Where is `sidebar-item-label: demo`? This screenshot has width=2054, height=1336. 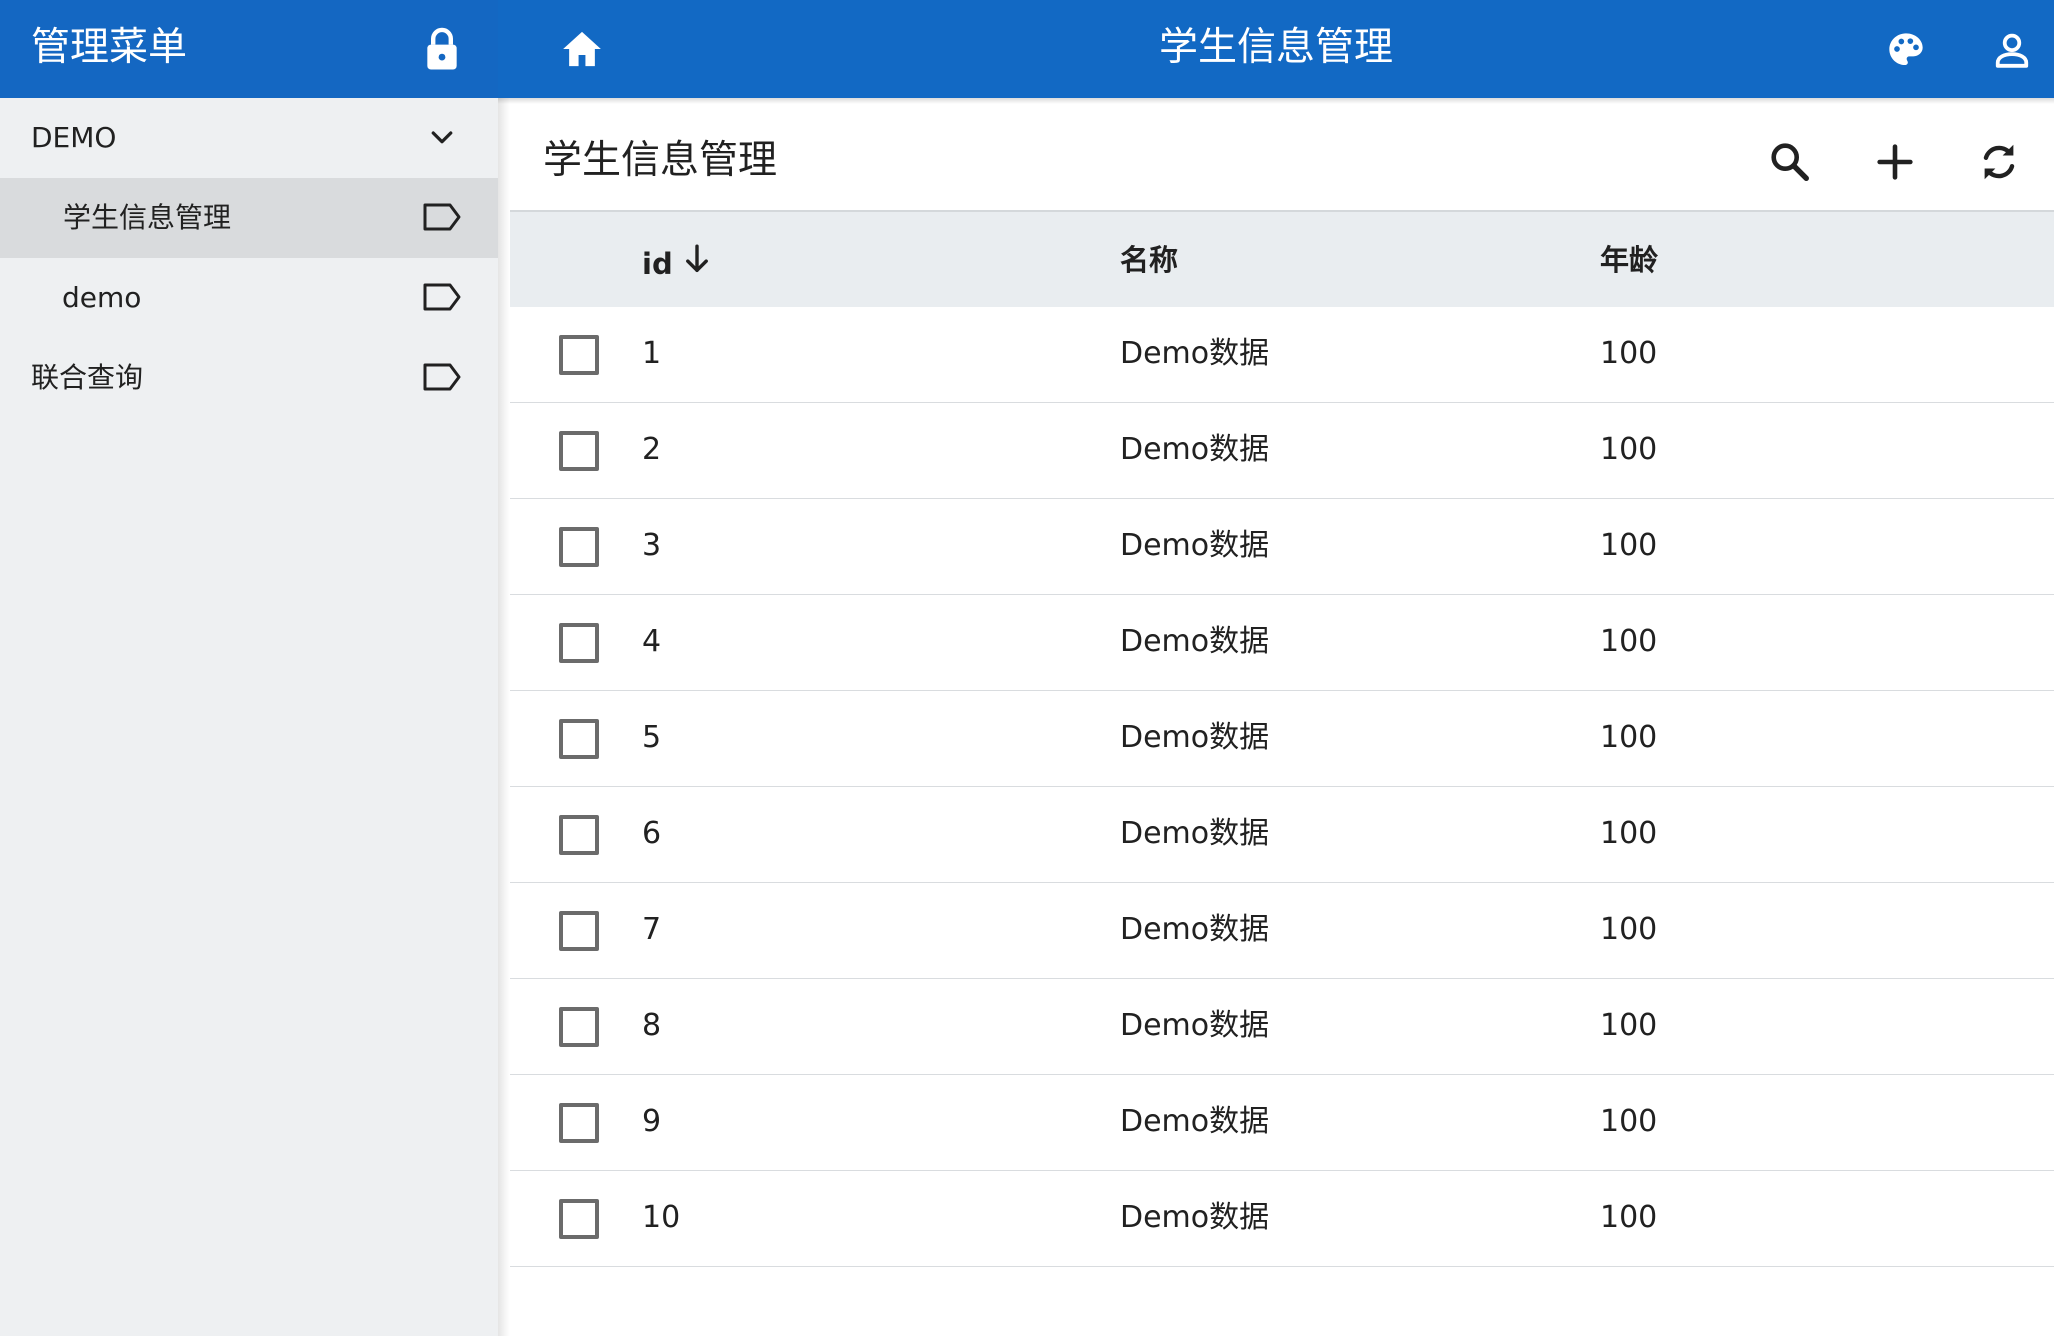 sidebar-item-label: demo is located at coordinates (102, 297).